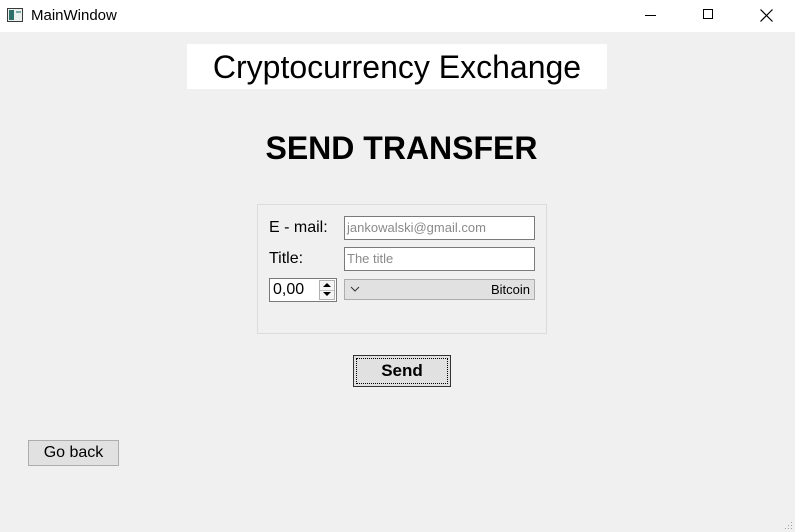  Describe the element at coordinates (439, 289) in the screenshot. I see `currency-select: Bitcoin` at that location.